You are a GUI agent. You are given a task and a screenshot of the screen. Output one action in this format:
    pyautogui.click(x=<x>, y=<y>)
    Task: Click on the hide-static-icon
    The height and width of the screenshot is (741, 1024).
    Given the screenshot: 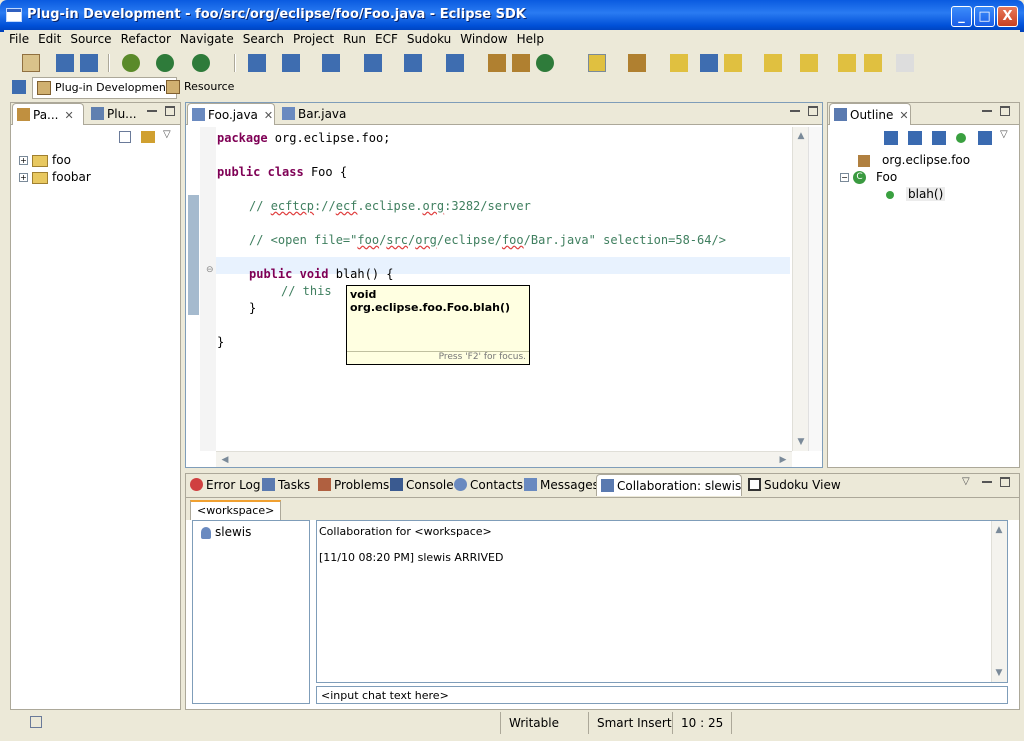 What is the action you would take?
    pyautogui.click(x=939, y=138)
    